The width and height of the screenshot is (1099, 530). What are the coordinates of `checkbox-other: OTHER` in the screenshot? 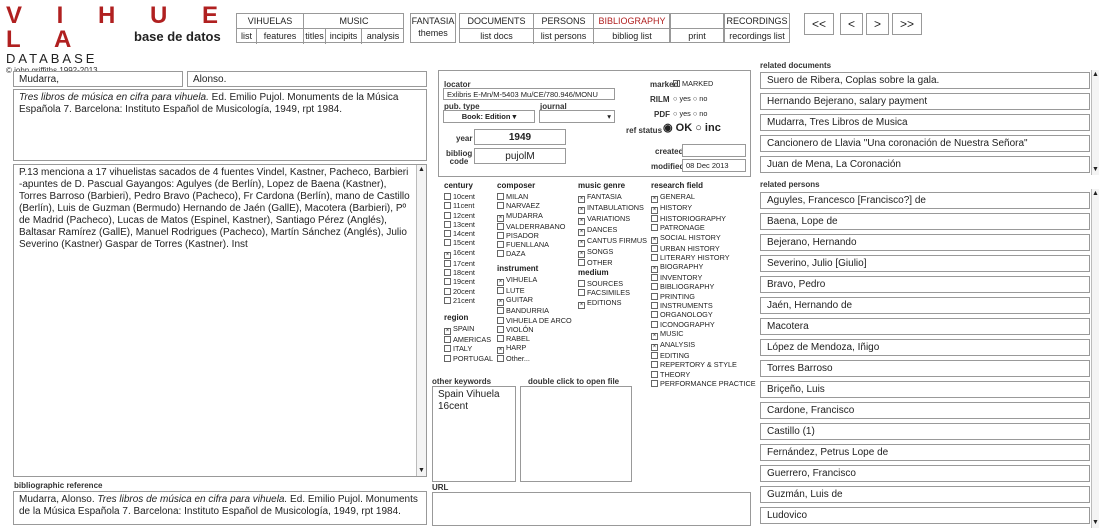 It's located at (617, 262).